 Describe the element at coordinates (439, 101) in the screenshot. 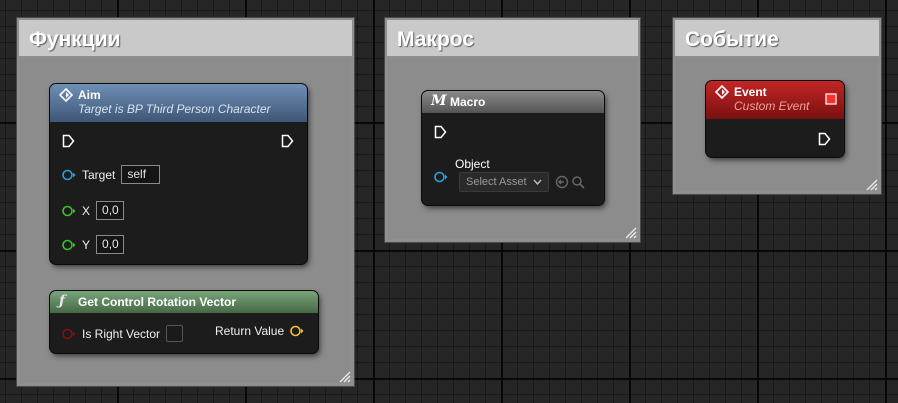

I see `macro-m-icon: M` at that location.